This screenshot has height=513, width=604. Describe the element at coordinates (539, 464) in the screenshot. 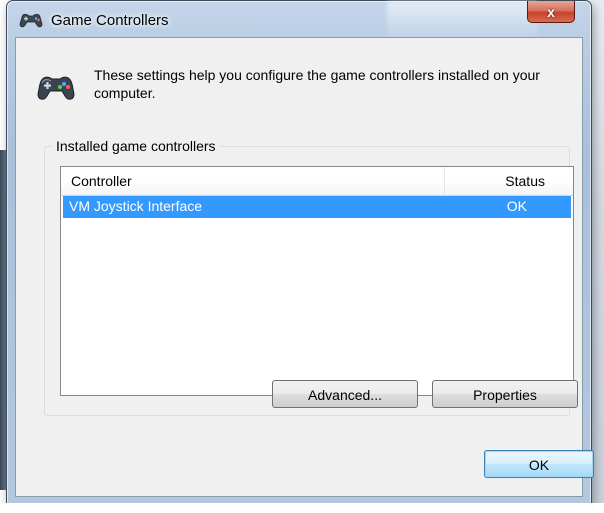

I see `ok-button: OK` at that location.